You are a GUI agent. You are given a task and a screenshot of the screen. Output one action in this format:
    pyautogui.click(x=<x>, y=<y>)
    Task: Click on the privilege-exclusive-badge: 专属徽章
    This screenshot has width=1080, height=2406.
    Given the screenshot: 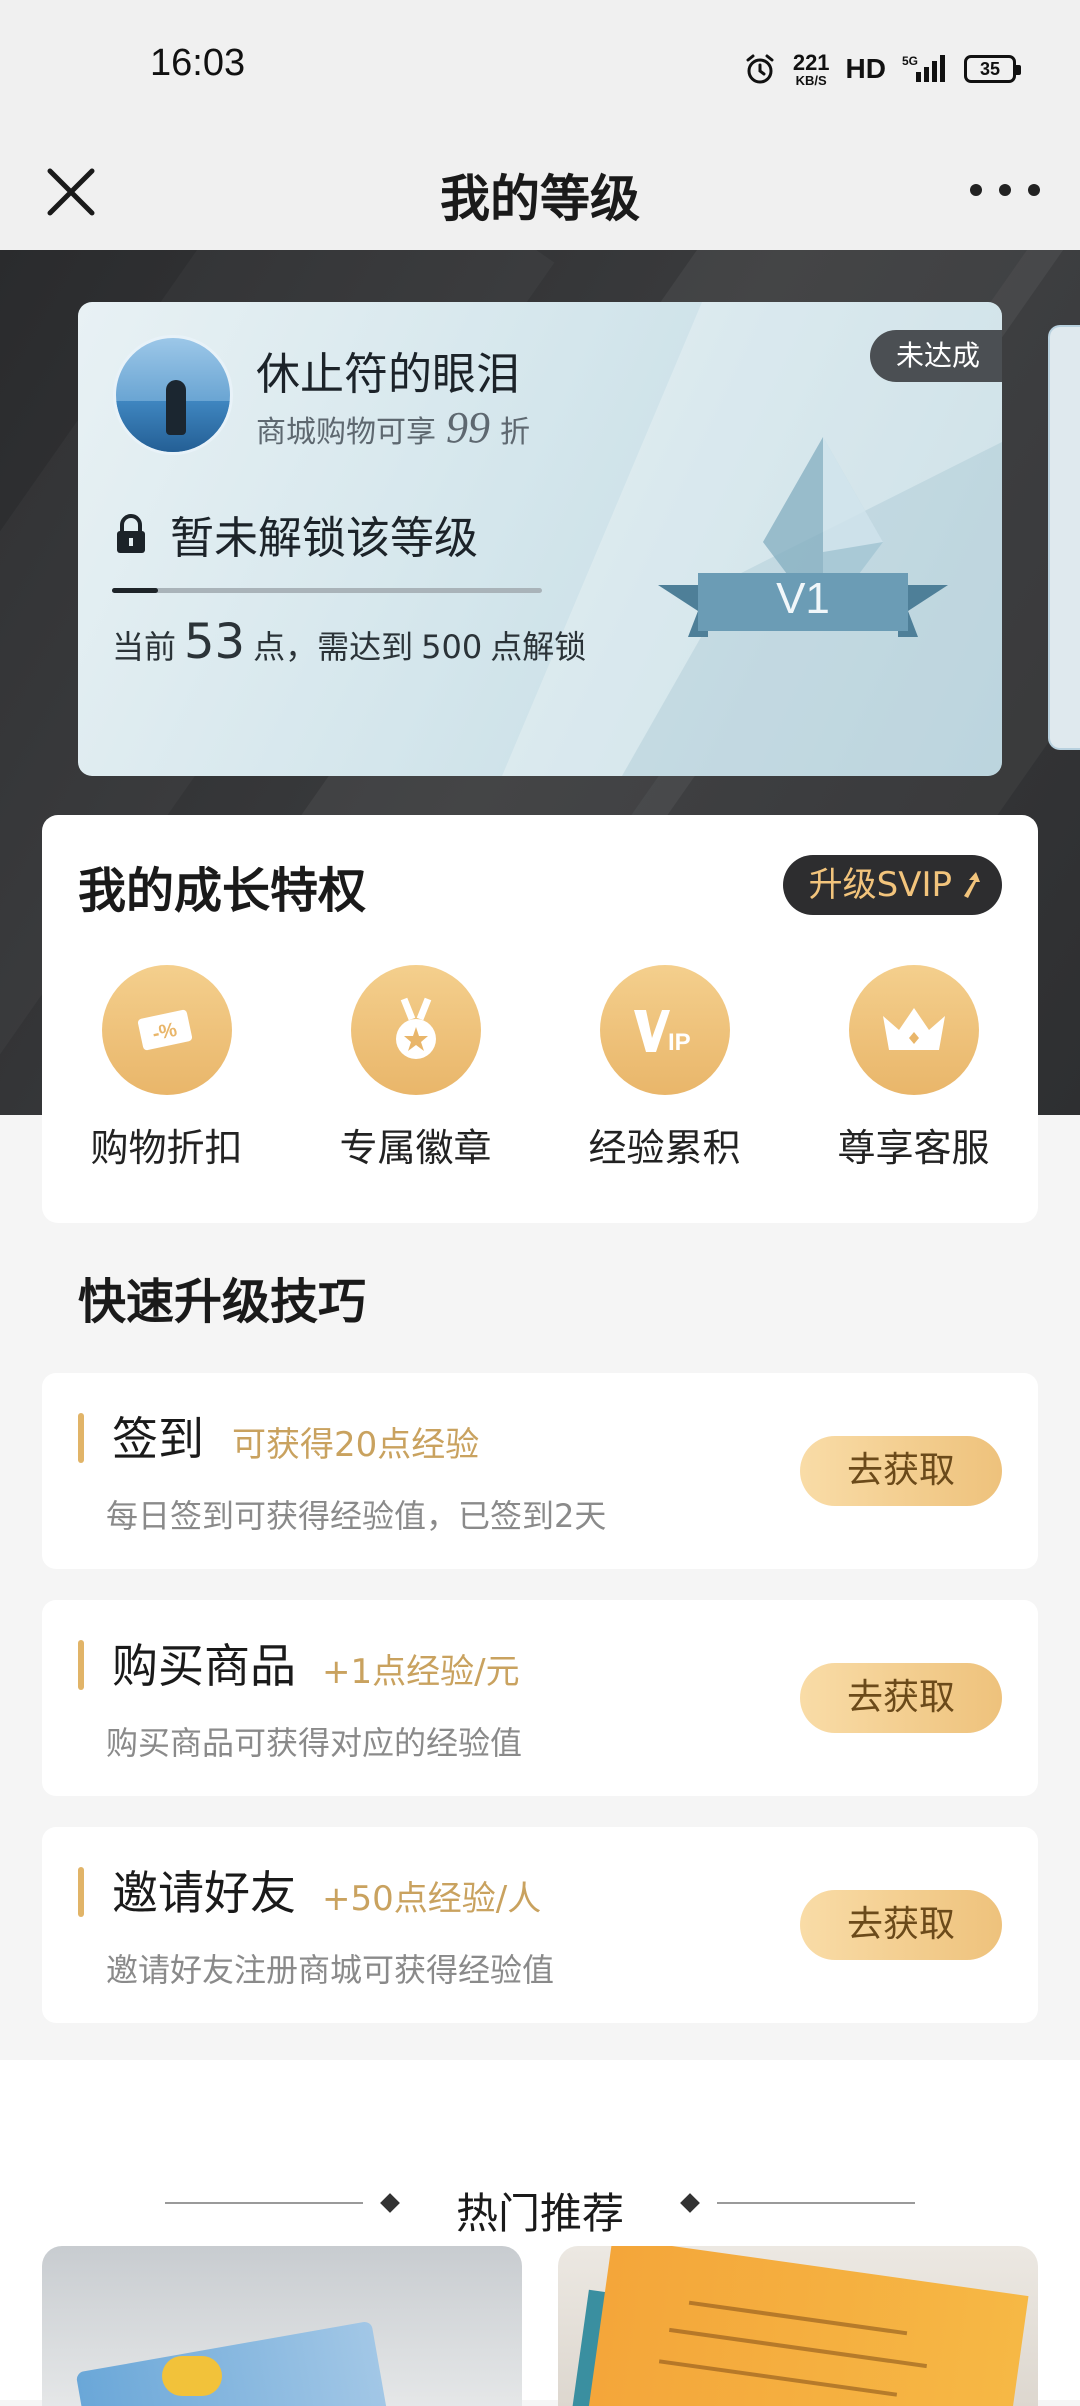 What is the action you would take?
    pyautogui.click(x=415, y=1068)
    